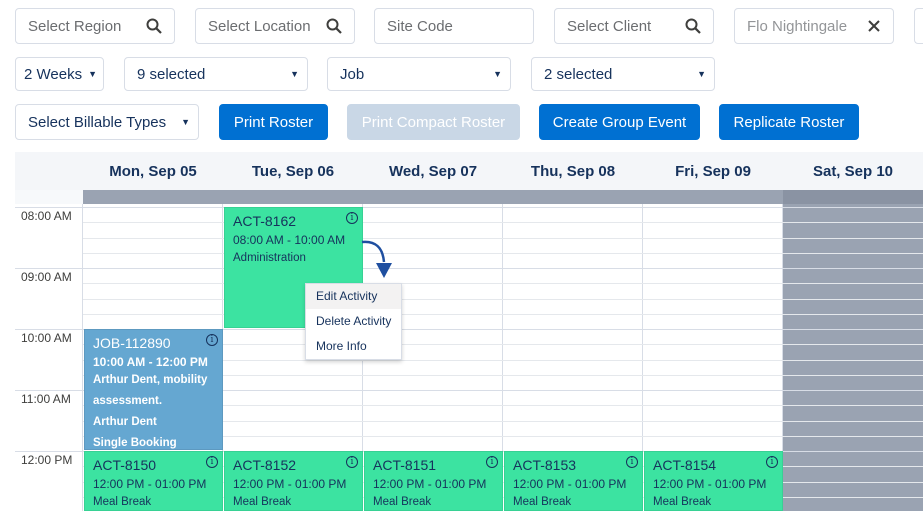 This screenshot has height=511, width=923. What do you see at coordinates (273, 122) in the screenshot?
I see `print-roster-button: Print Roster` at bounding box center [273, 122].